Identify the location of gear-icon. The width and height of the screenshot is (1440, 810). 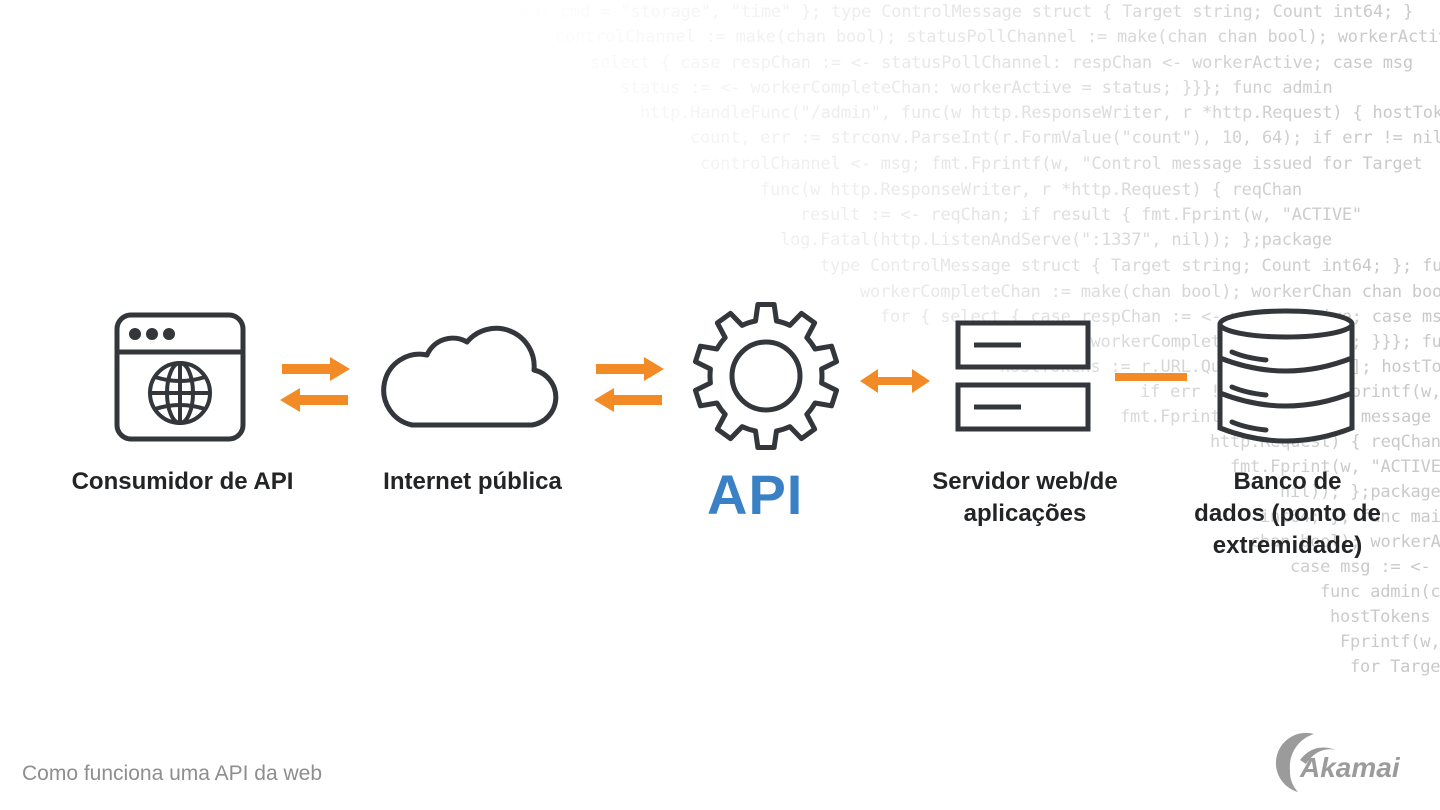
(766, 376).